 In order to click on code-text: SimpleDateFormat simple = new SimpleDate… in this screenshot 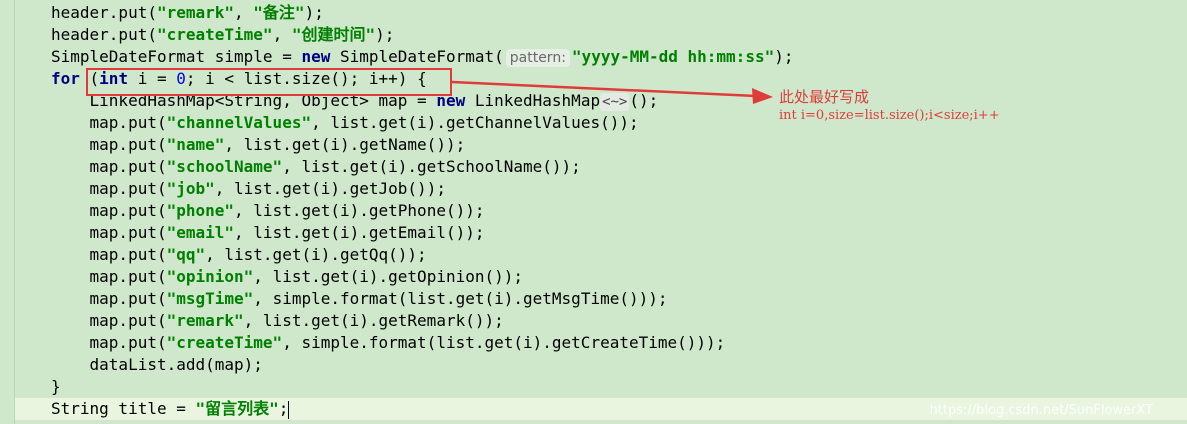, I will do `click(422, 57)`.